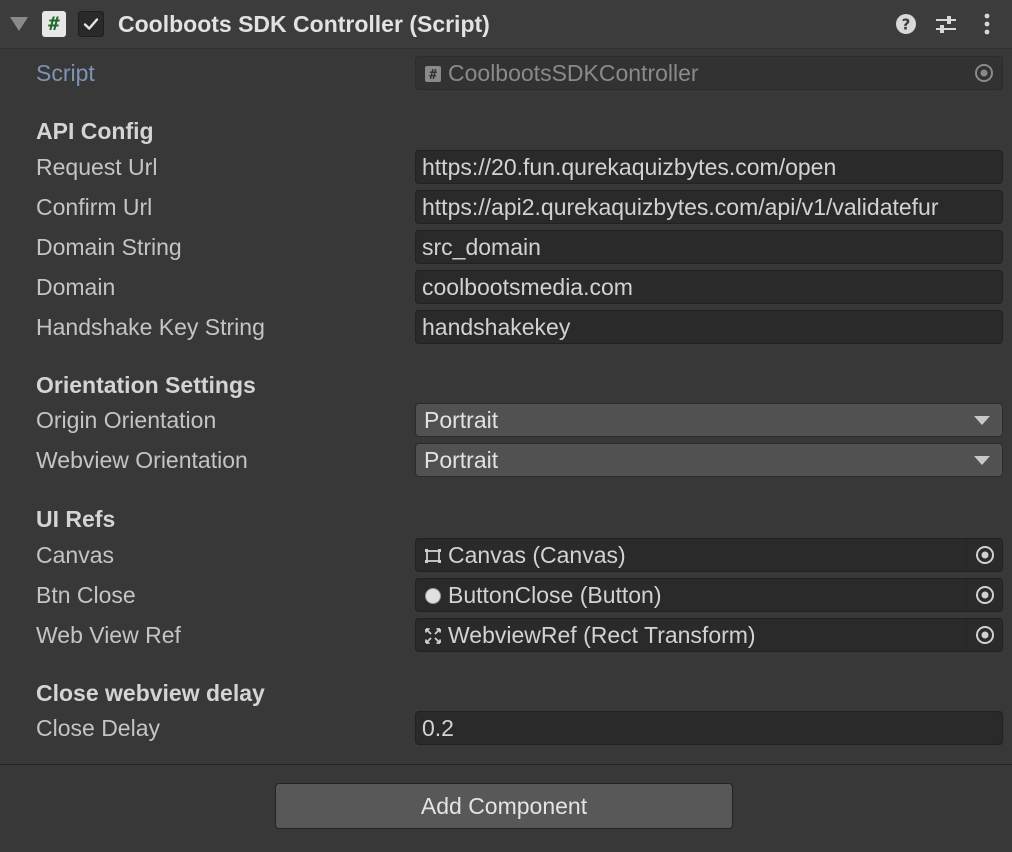 The height and width of the screenshot is (852, 1012). What do you see at coordinates (461, 420) in the screenshot?
I see `origin-orientation-value: Portrait` at bounding box center [461, 420].